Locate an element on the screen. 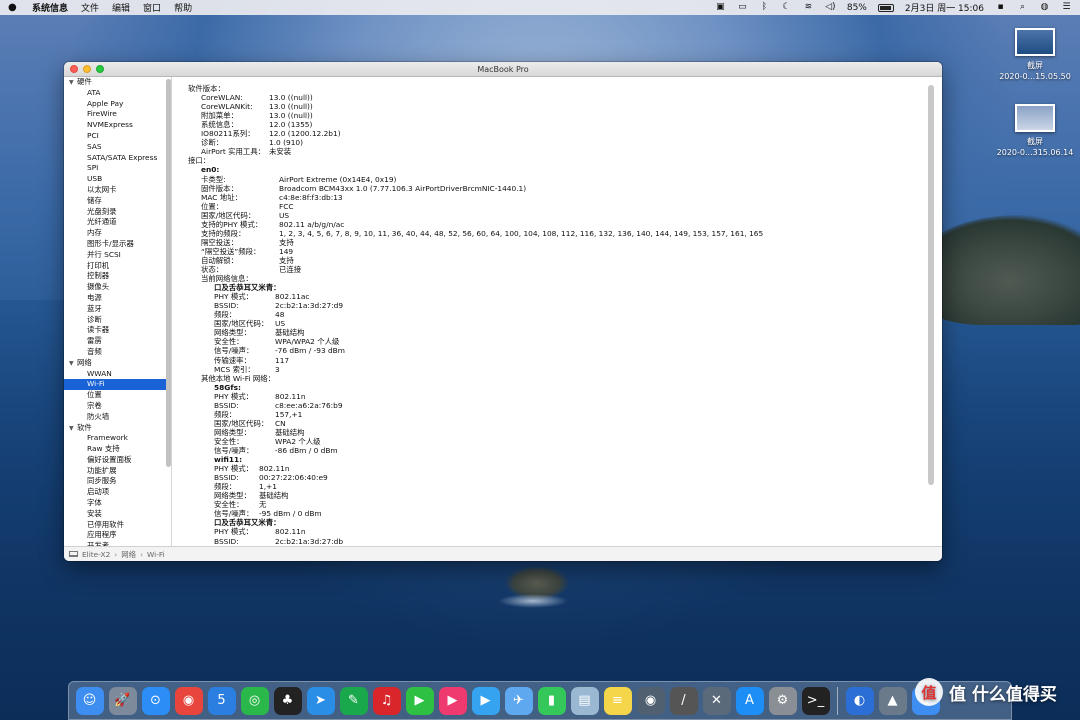 The image size is (1080, 720). dock-airmail-icon: ✈ is located at coordinates (518, 700).